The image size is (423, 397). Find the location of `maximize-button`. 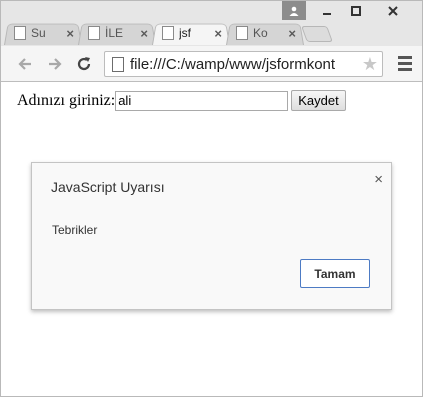

maximize-button is located at coordinates (355, 11).